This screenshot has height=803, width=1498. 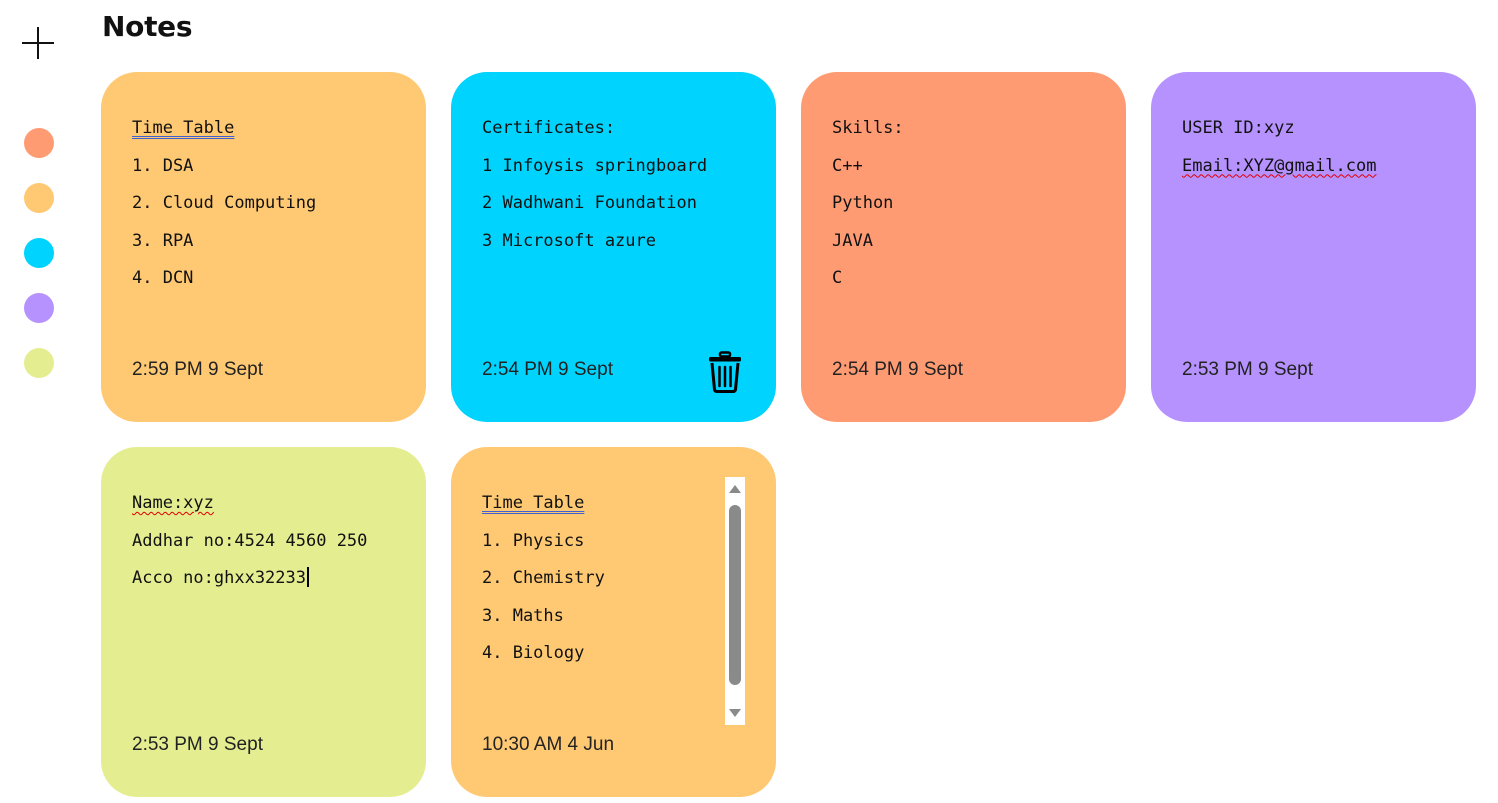 I want to click on note-line: JAVA, so click(x=852, y=240).